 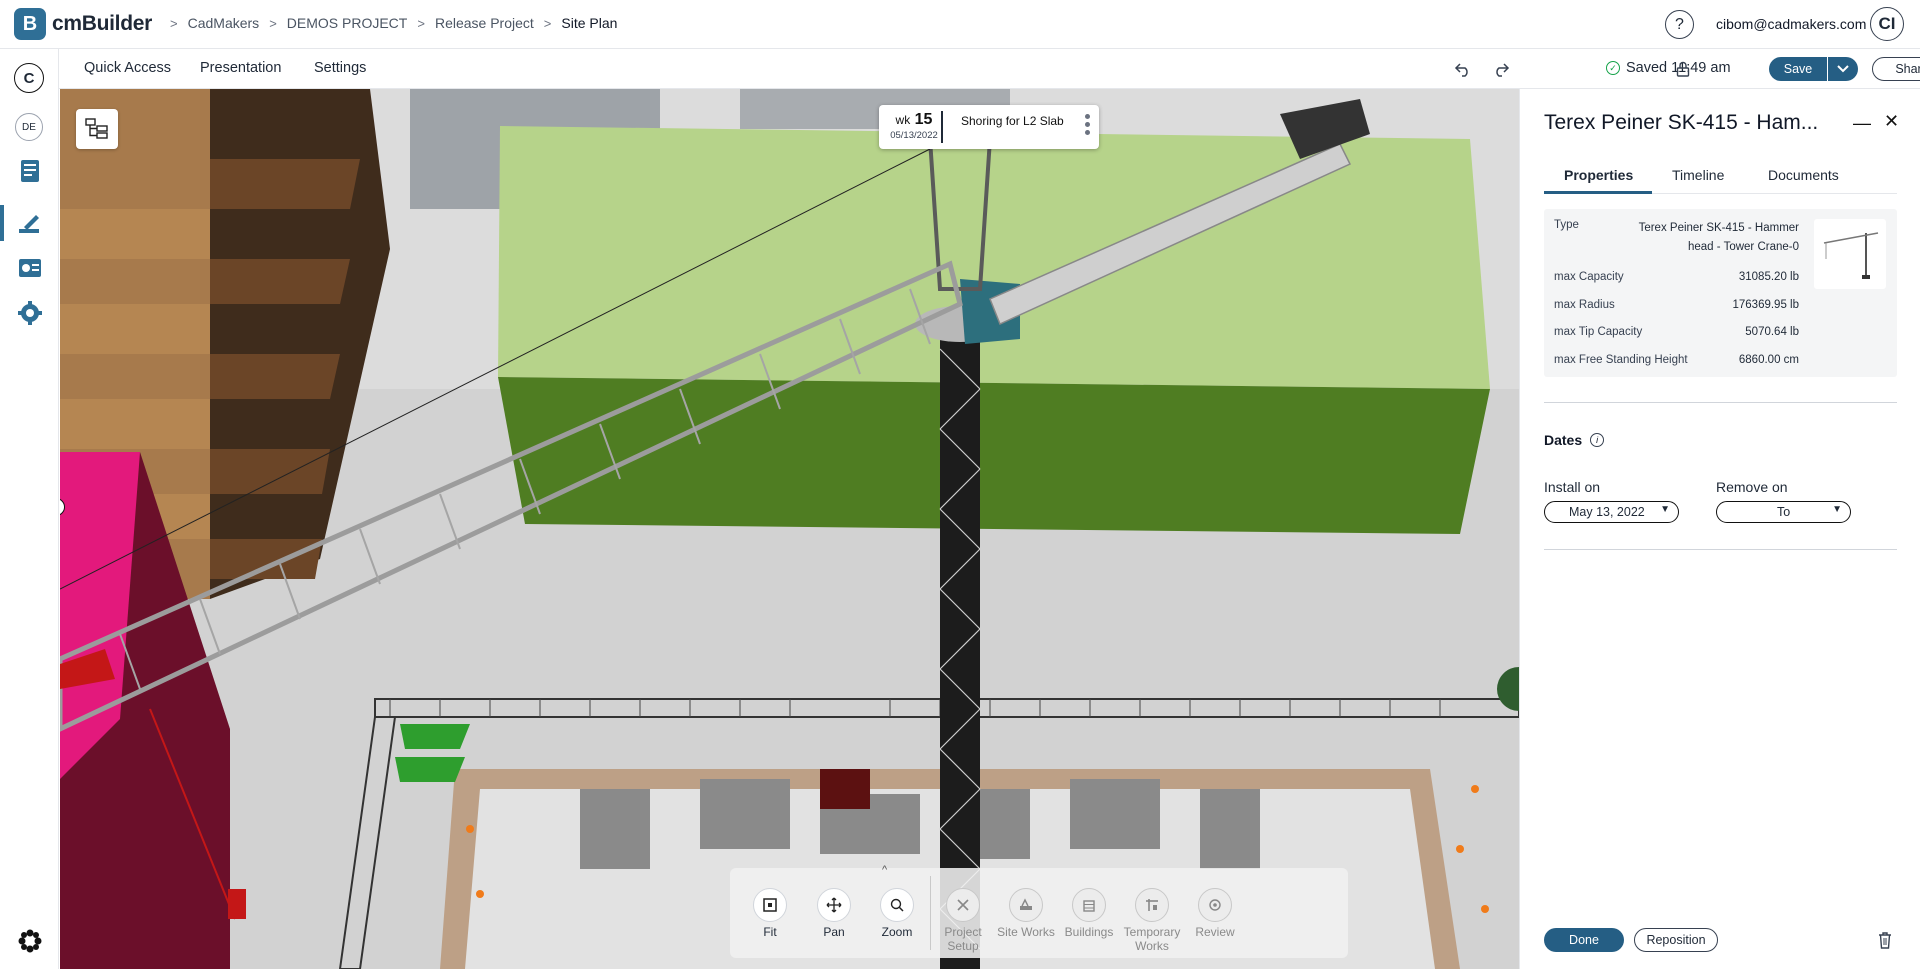 What do you see at coordinates (1598, 175) in the screenshot?
I see `tab-properties: Properties` at bounding box center [1598, 175].